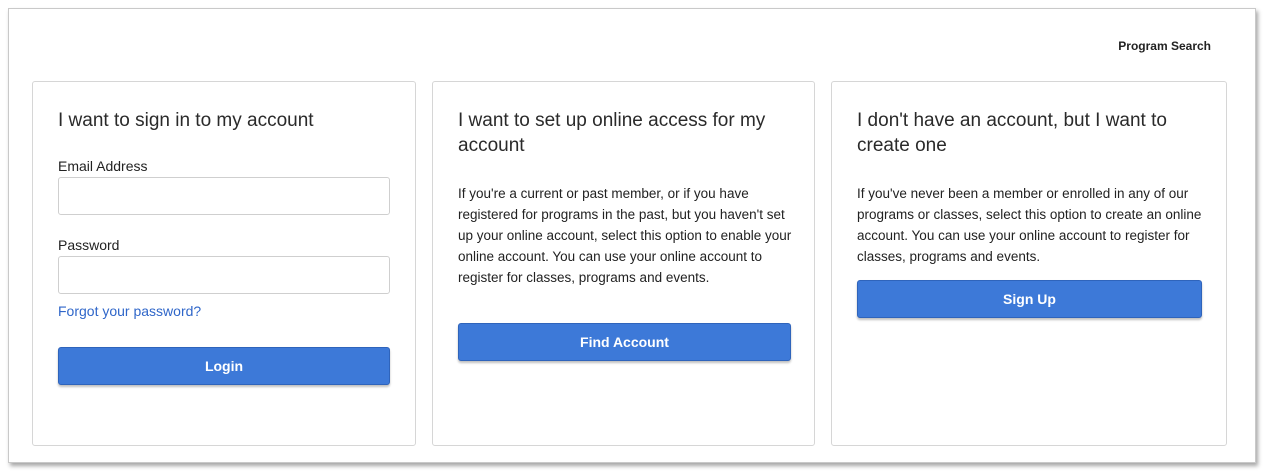  What do you see at coordinates (224, 366) in the screenshot?
I see `login-button: Login` at bounding box center [224, 366].